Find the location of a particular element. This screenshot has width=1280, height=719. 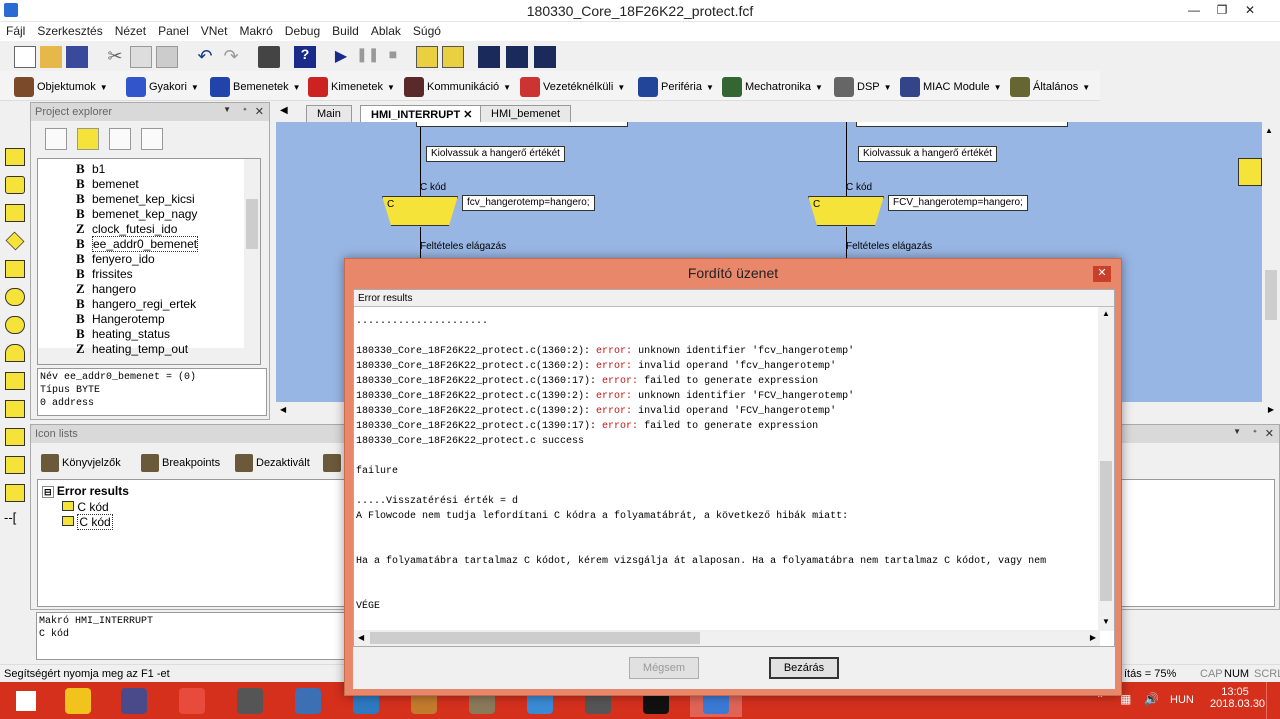

breakpoints-button: Breakpoints is located at coordinates (180, 463).